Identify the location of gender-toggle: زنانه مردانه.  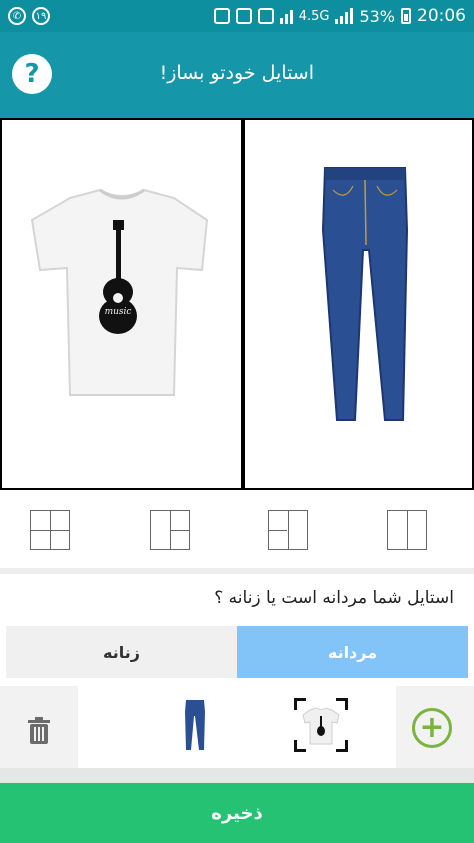
(237, 652).